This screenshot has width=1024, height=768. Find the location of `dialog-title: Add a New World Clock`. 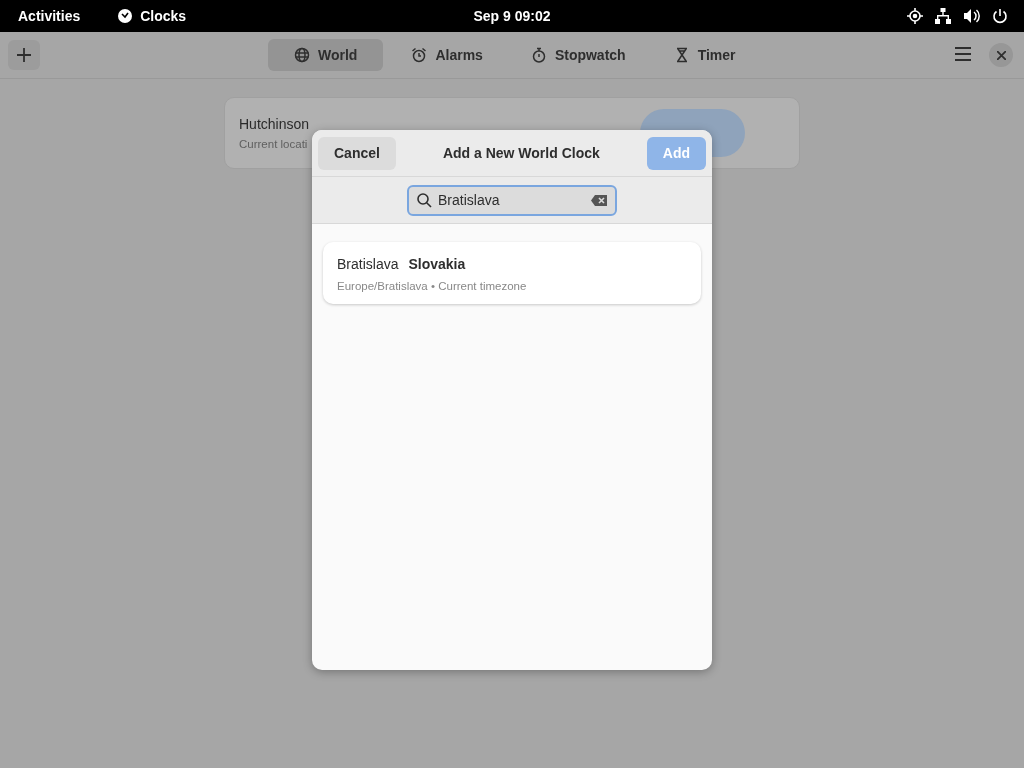

dialog-title: Add a New World Clock is located at coordinates (521, 153).